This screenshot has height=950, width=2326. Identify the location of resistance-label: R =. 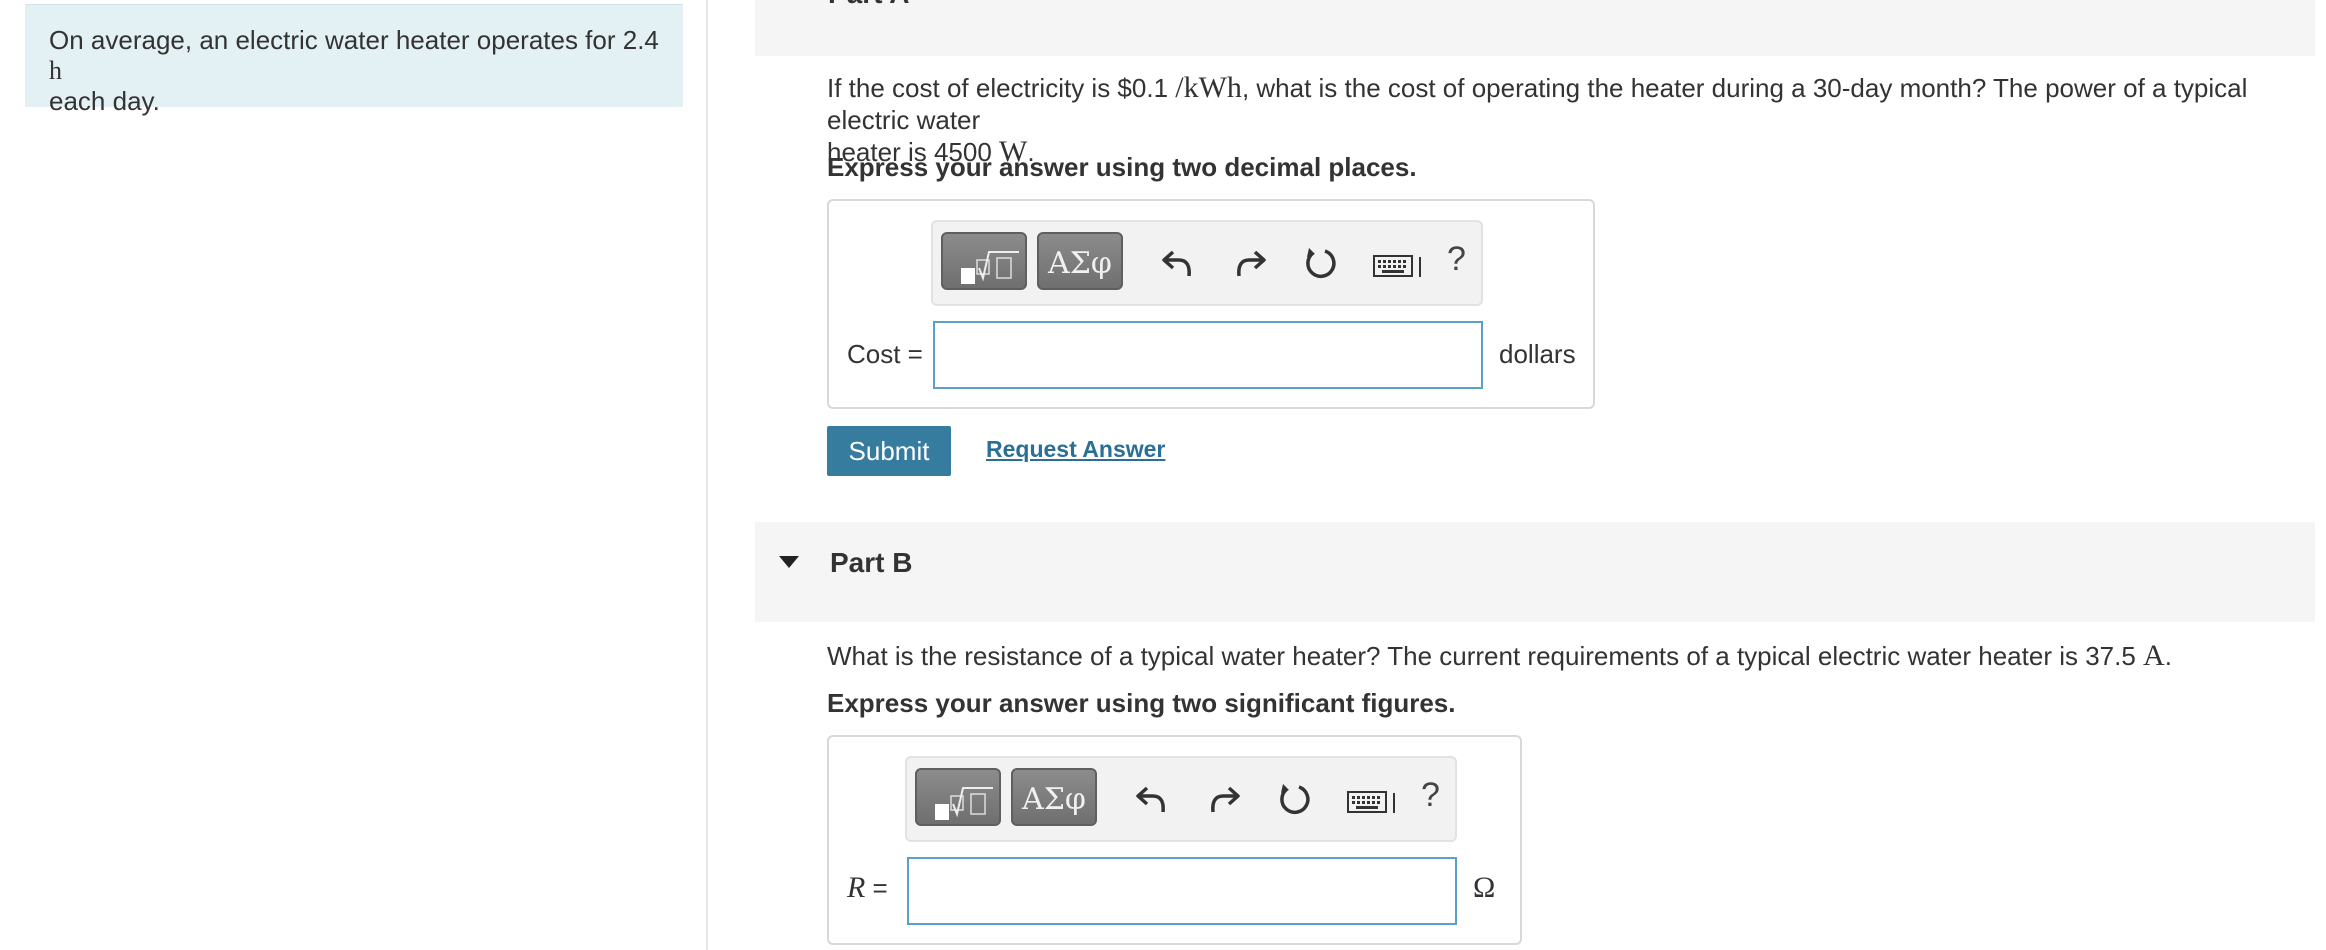
(867, 887).